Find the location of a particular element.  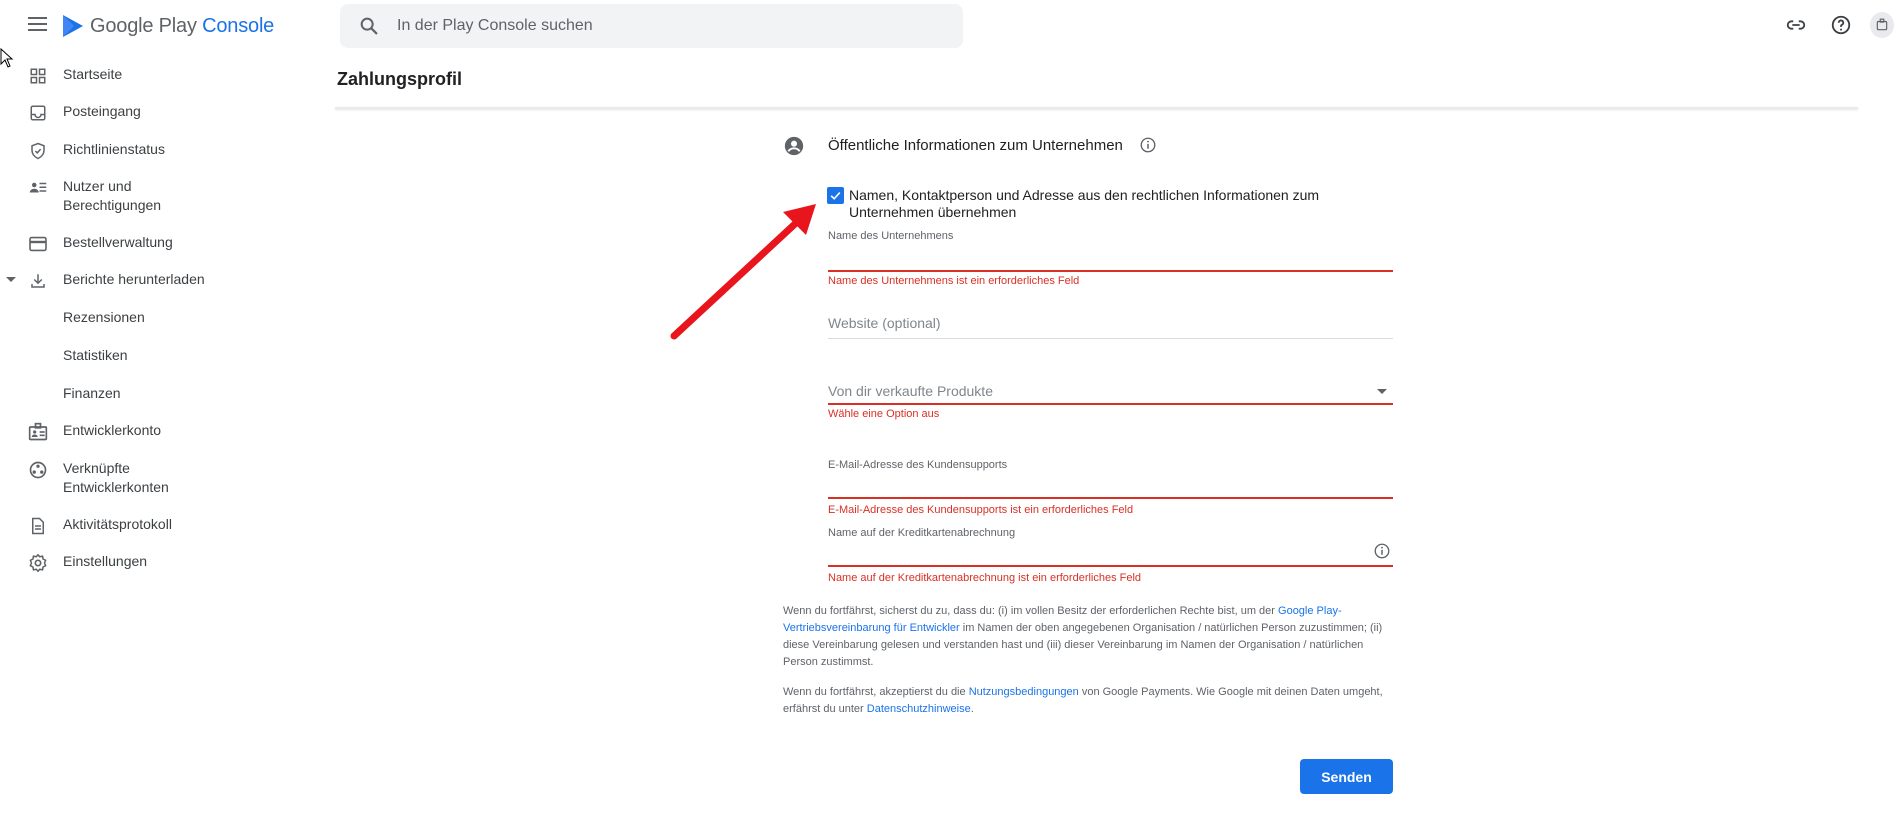

sidebar-item-richtlinienstatus: Richtlinienstatus is located at coordinates (150, 151).